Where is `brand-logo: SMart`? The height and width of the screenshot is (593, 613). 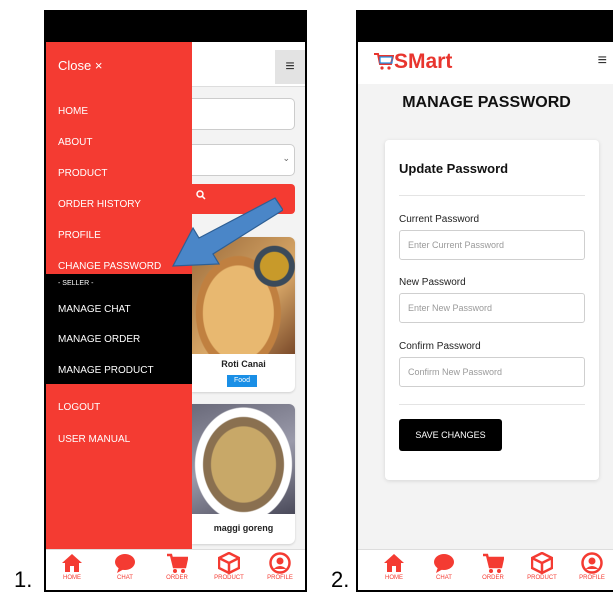 brand-logo: SMart is located at coordinates (423, 62).